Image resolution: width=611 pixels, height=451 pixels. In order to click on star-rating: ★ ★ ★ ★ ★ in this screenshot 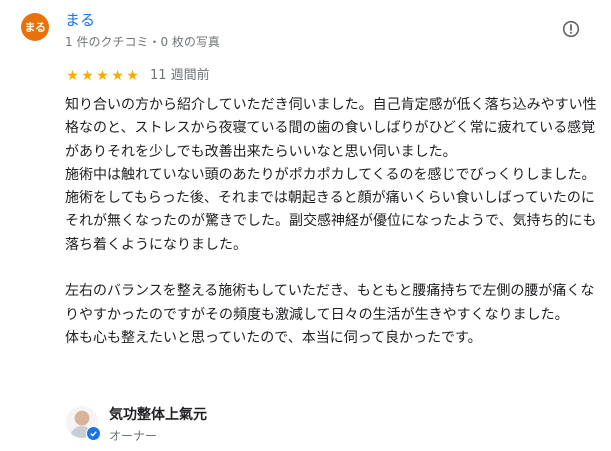, I will do `click(102, 76)`.